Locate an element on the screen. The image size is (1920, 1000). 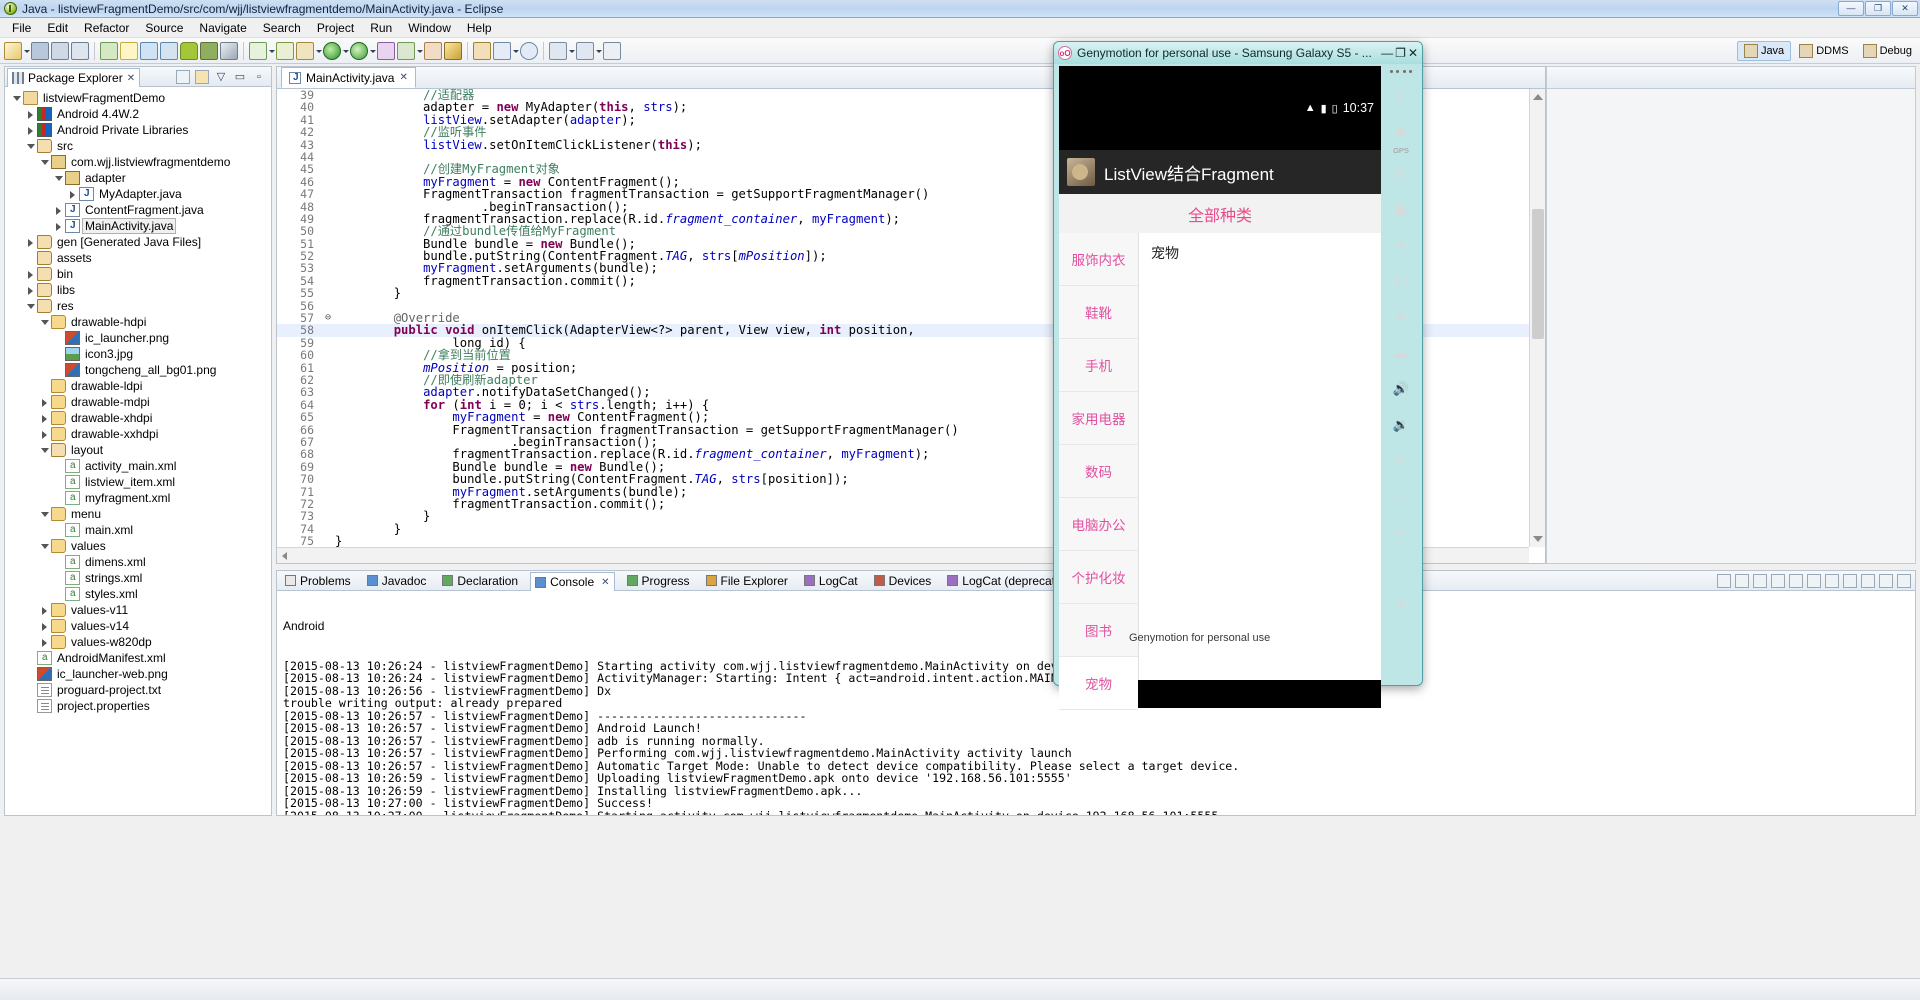
debug-dropdown-icon is located at coordinates (318, 51).